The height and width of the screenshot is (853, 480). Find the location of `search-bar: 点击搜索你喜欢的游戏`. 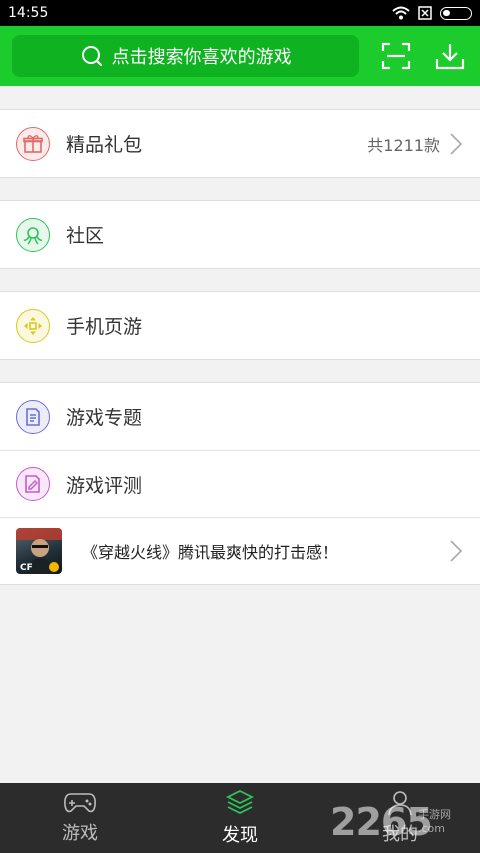

search-bar: 点击搜索你喜欢的游戏 is located at coordinates (186, 56).